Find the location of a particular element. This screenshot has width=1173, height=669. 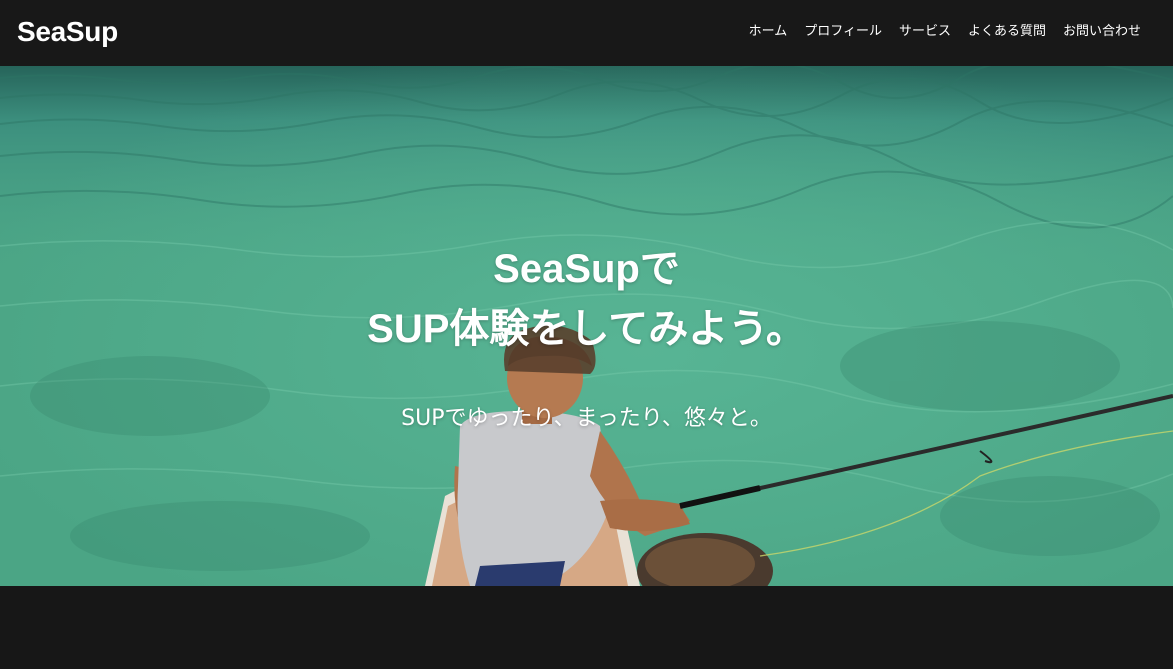

hero-title-line-1: SeaSupで is located at coordinates (586, 268).